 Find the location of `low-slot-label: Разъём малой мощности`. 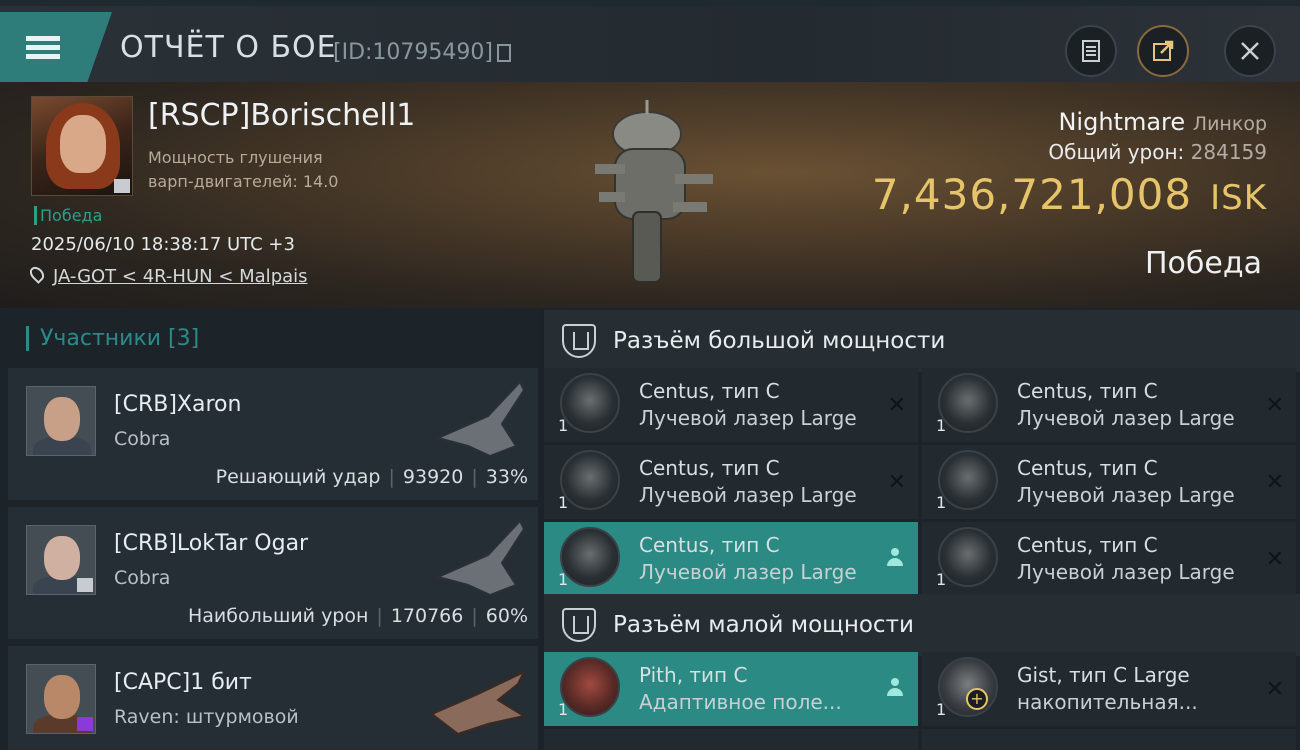

low-slot-label: Разъём малой мощности is located at coordinates (763, 625).